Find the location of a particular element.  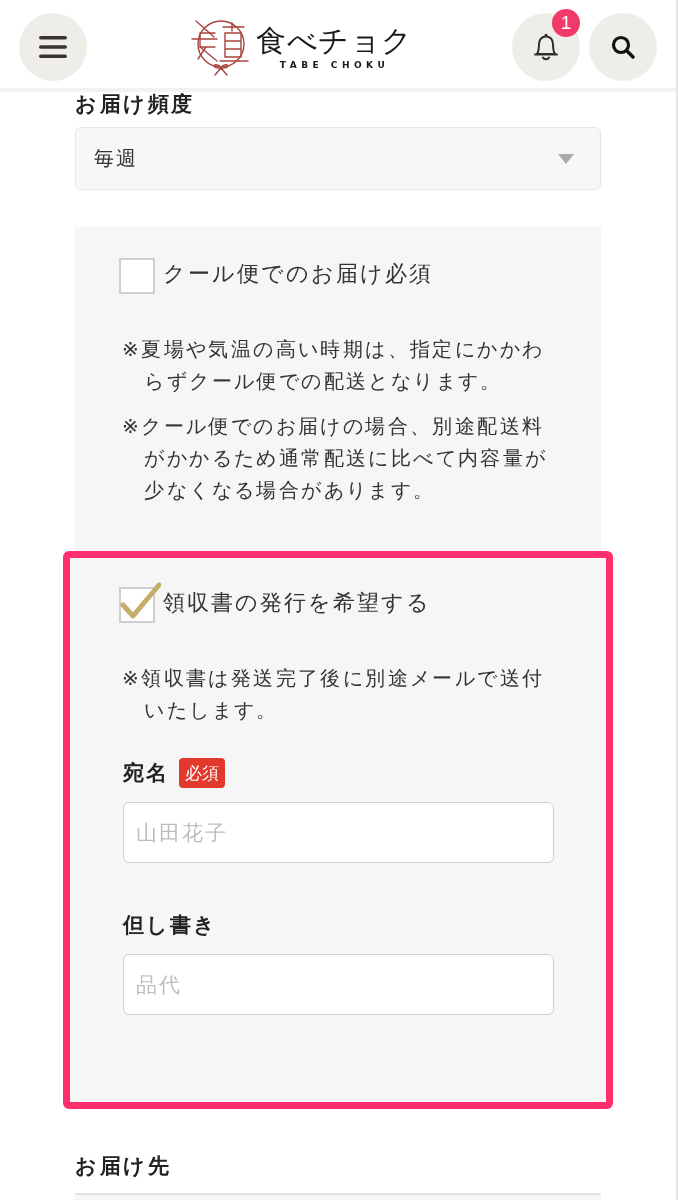

field-label: 但し書き is located at coordinates (170, 925).